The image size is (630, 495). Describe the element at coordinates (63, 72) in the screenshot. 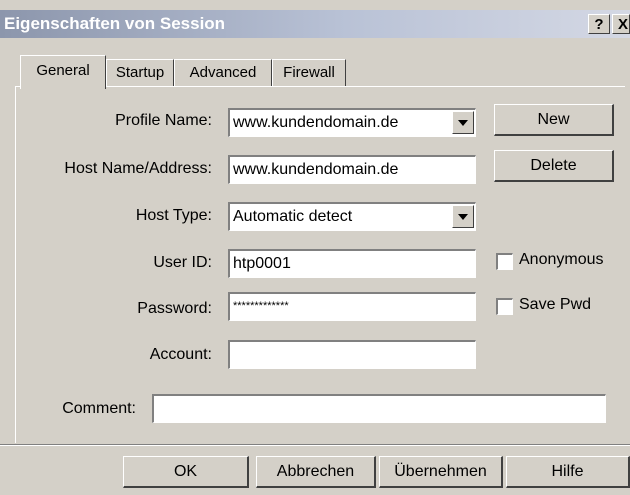

I see `tab-general: General` at that location.